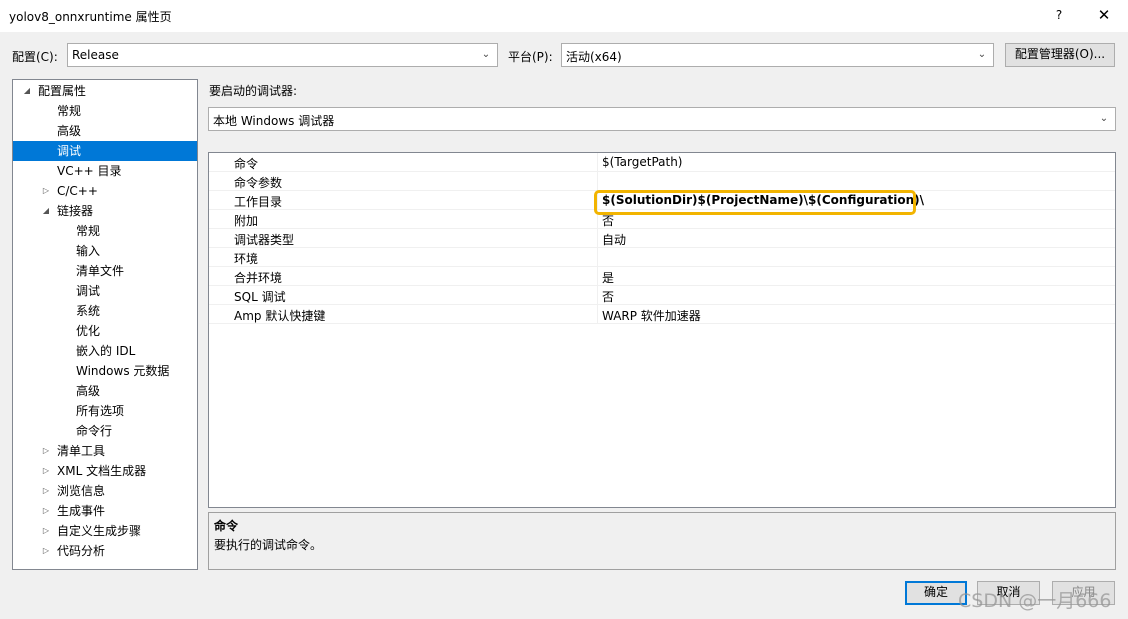 This screenshot has height=619, width=1128. I want to click on grid-row: Amp 默认快捷键 WARP 软件加速器, so click(662, 314).